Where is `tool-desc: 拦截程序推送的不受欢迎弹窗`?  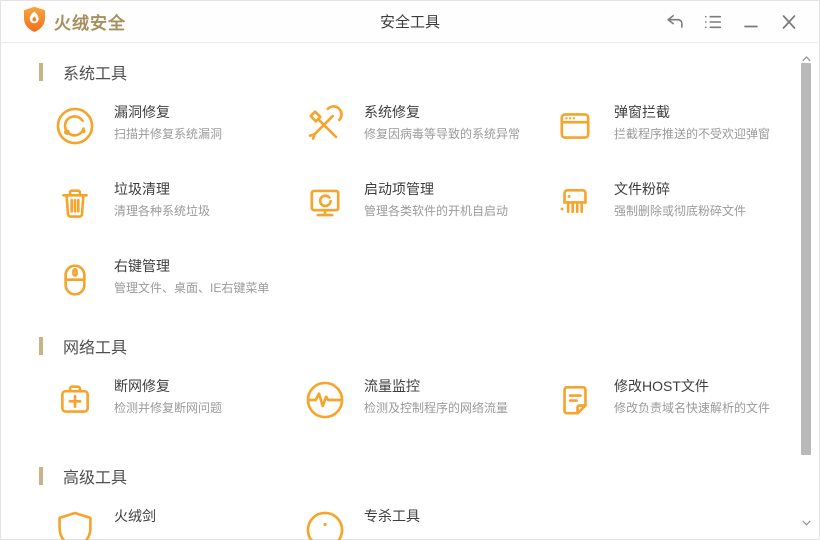 tool-desc: 拦截程序推送的不受欢迎弹窗 is located at coordinates (692, 134).